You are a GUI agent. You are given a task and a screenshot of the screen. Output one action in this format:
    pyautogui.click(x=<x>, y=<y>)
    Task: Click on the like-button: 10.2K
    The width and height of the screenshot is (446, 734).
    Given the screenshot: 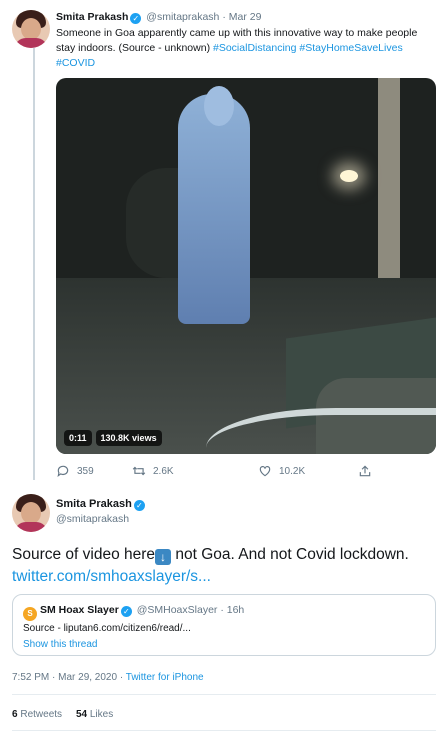 What is the action you would take?
    pyautogui.click(x=281, y=471)
    